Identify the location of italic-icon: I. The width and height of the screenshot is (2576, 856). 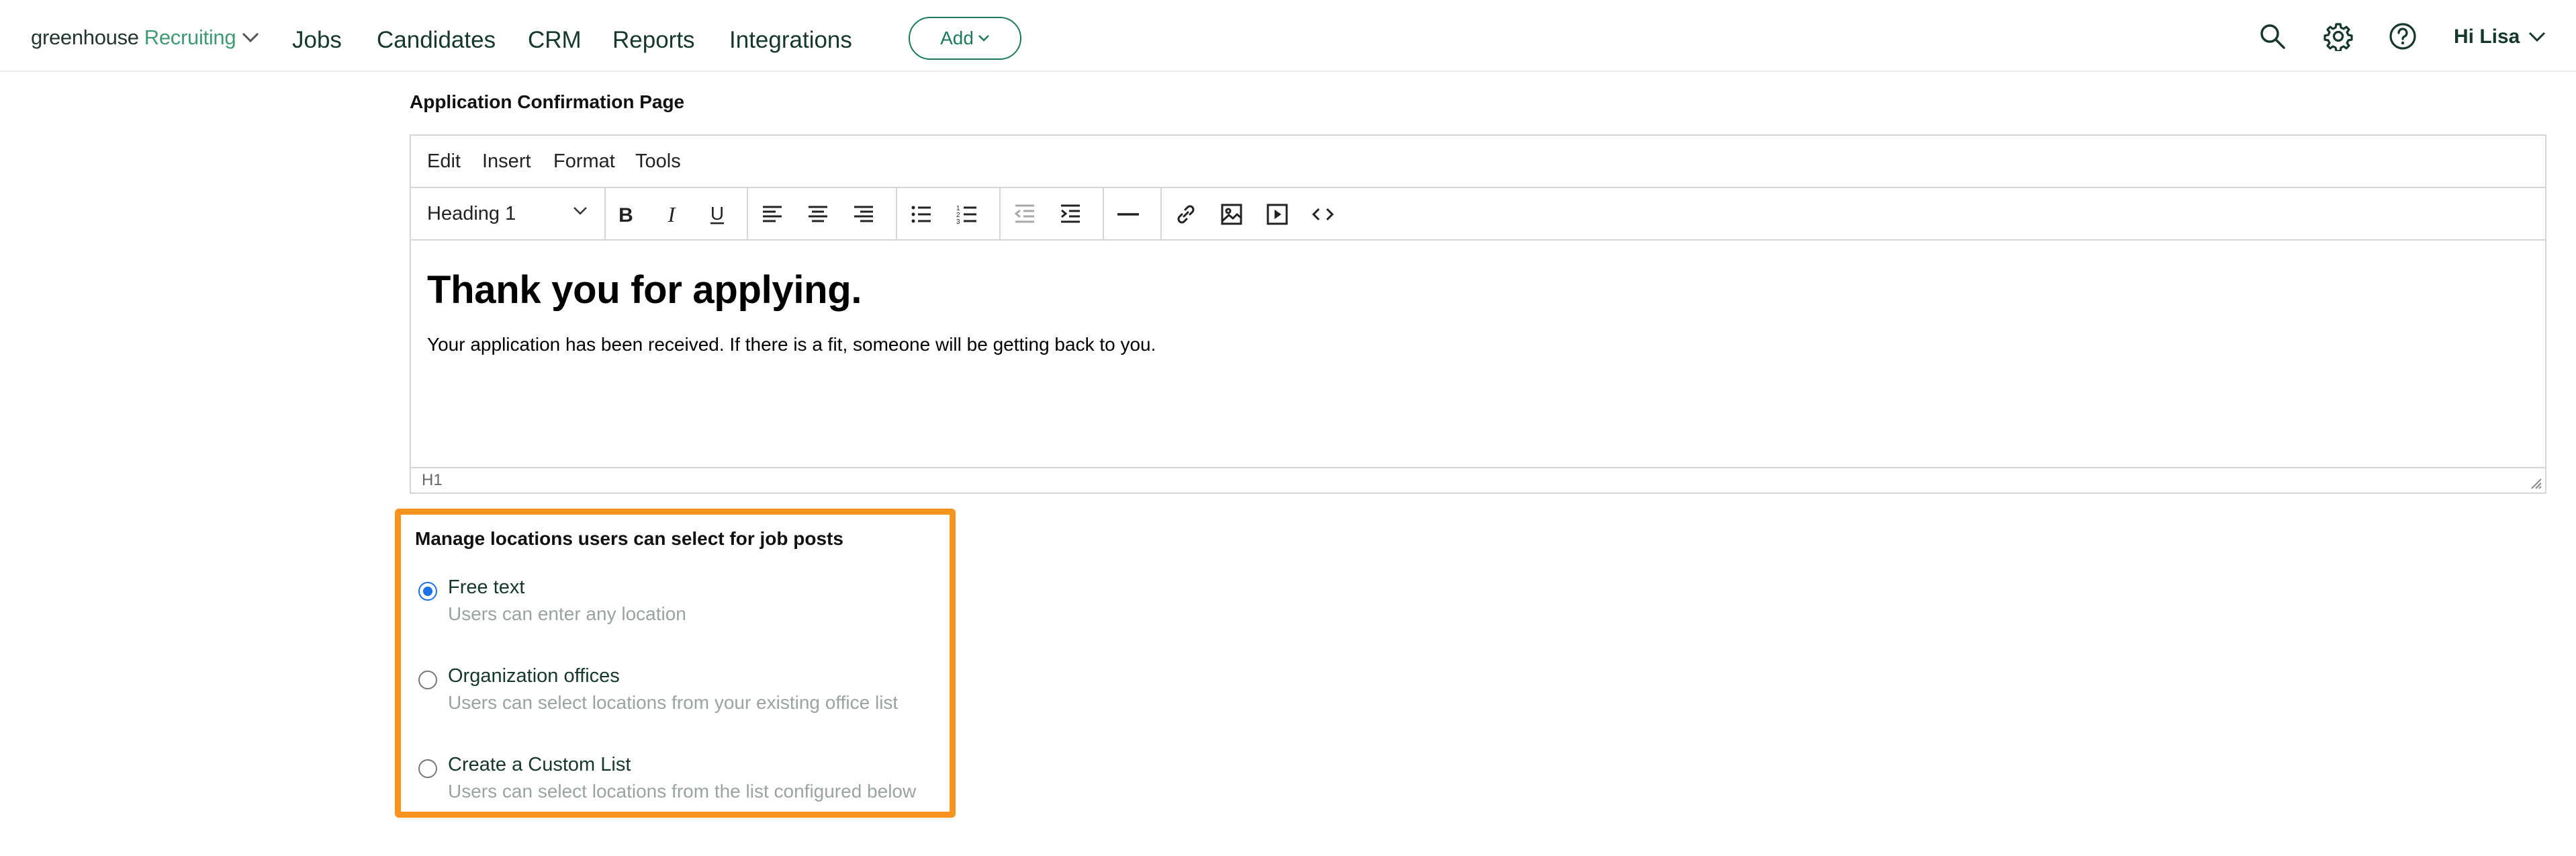
(671, 214).